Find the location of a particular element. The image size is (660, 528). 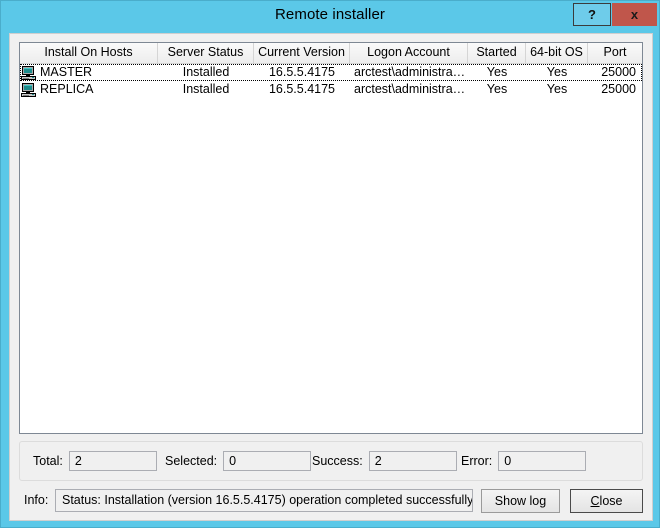

stat-error-label: Error: is located at coordinates (477, 461).